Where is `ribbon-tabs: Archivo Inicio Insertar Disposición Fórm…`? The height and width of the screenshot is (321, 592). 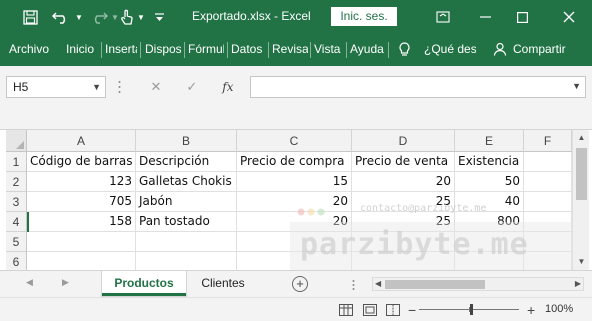 ribbon-tabs: Archivo Inicio Insertar Disposición Fórm… is located at coordinates (296, 50).